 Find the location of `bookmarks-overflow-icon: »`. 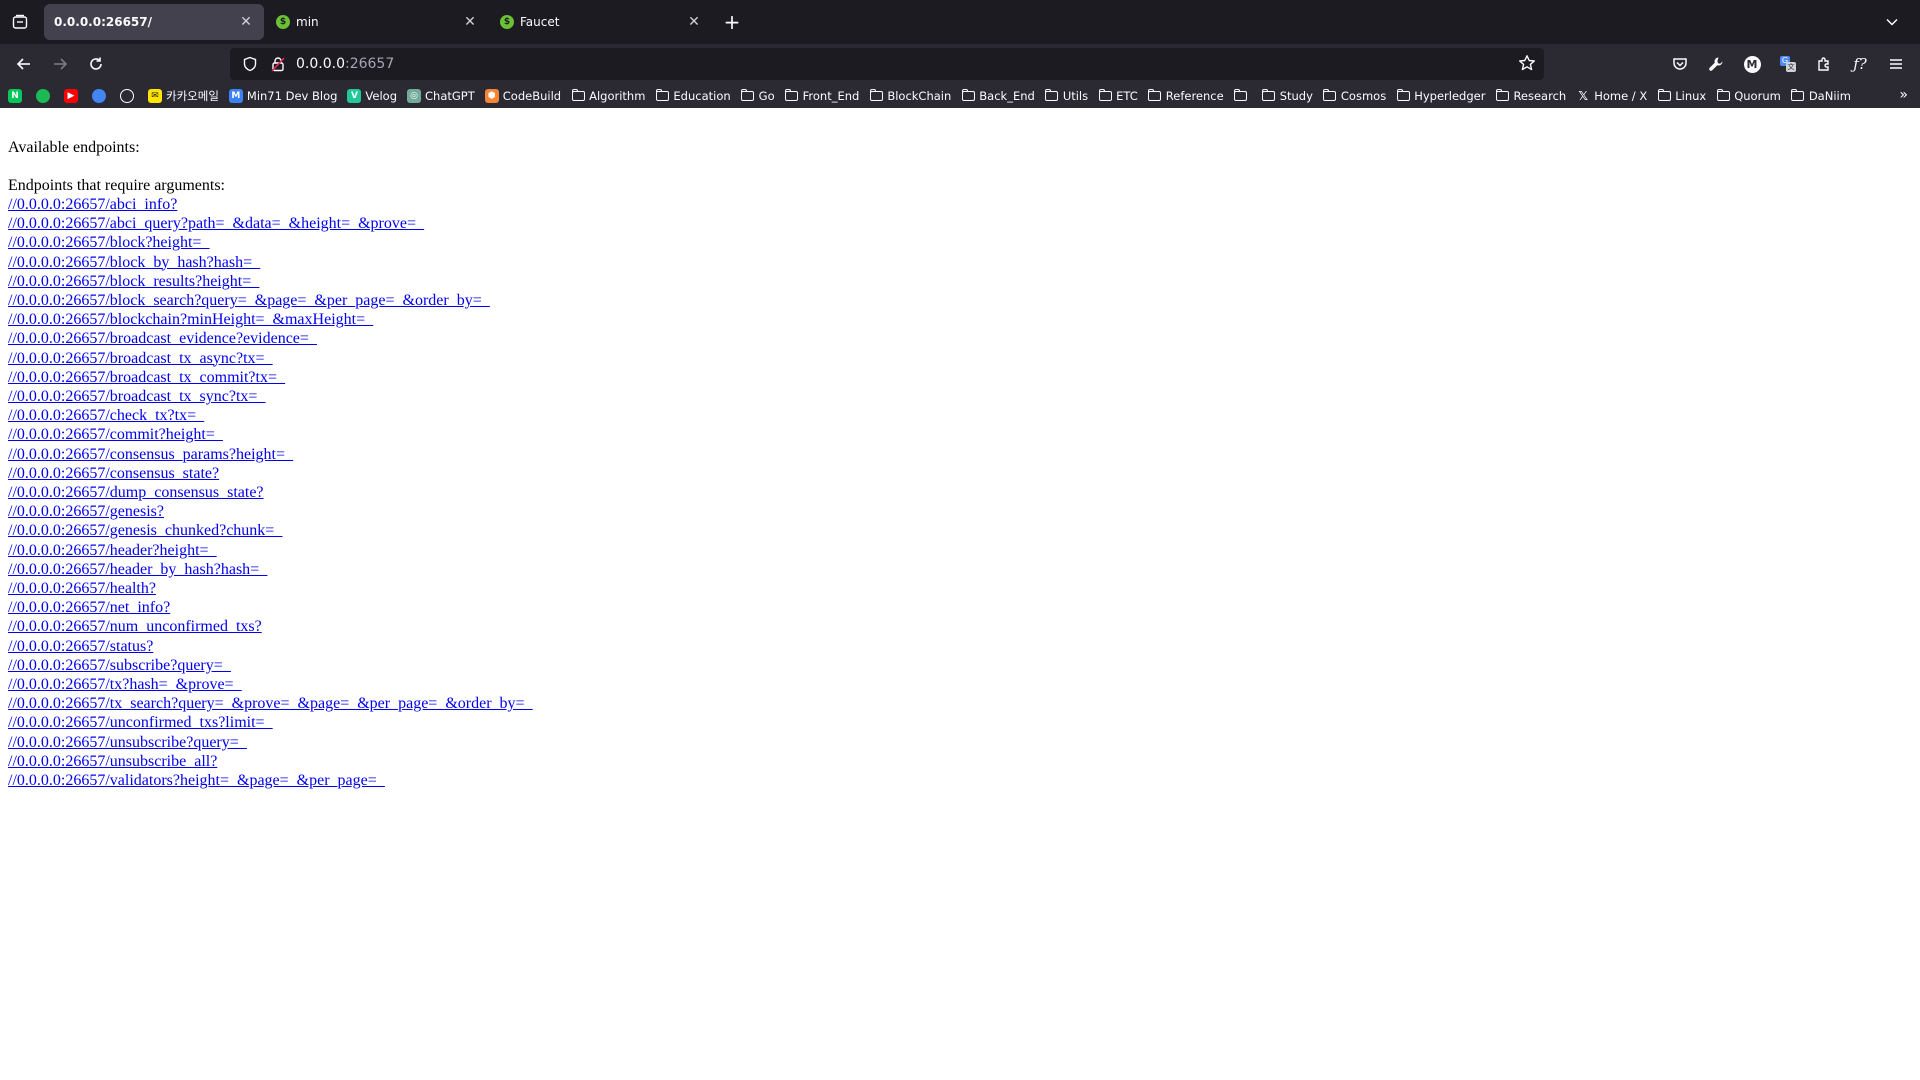

bookmarks-overflow-icon: » is located at coordinates (1903, 95).